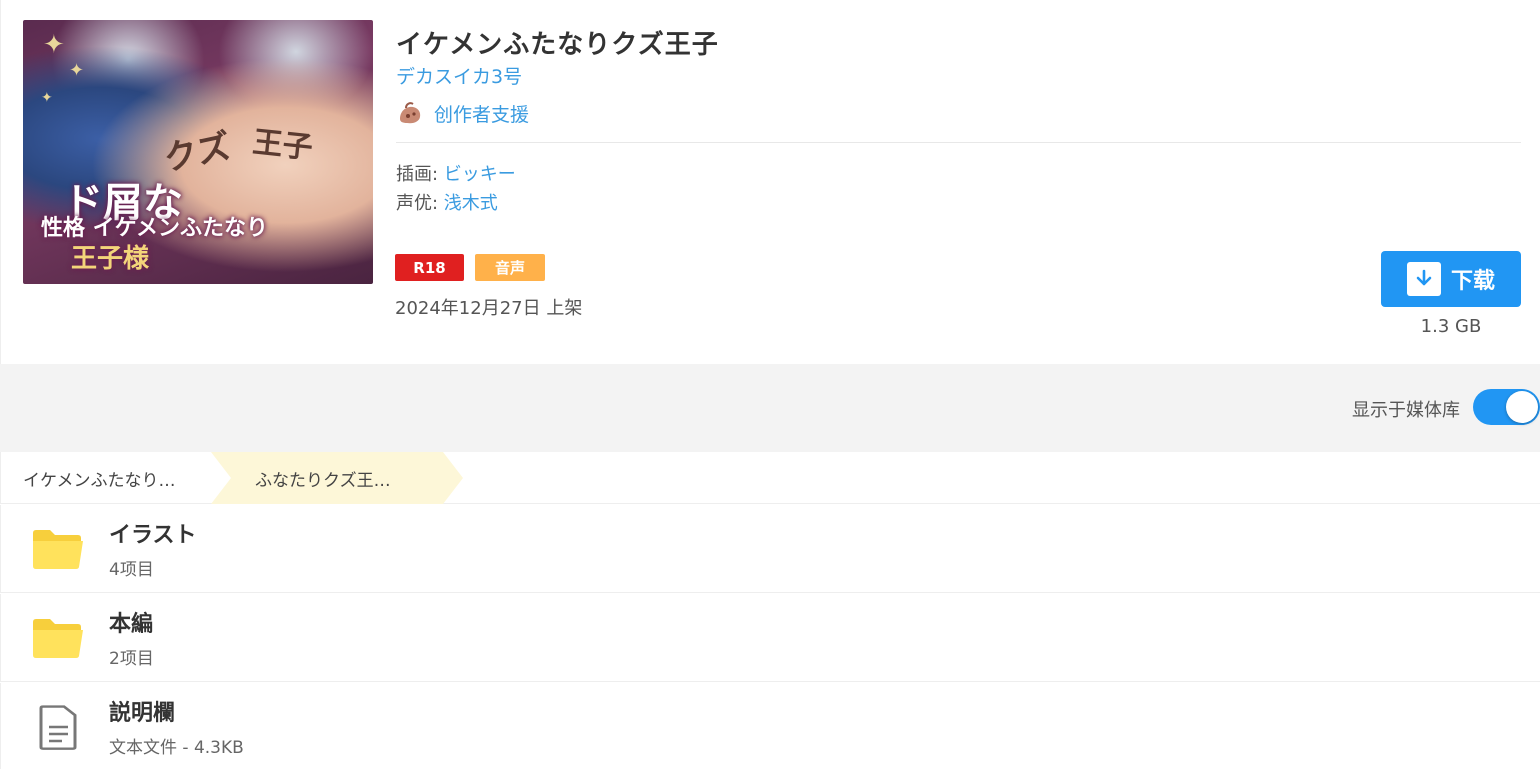  I want to click on work-title: イケメンふたなりクズ王子, so click(557, 45).